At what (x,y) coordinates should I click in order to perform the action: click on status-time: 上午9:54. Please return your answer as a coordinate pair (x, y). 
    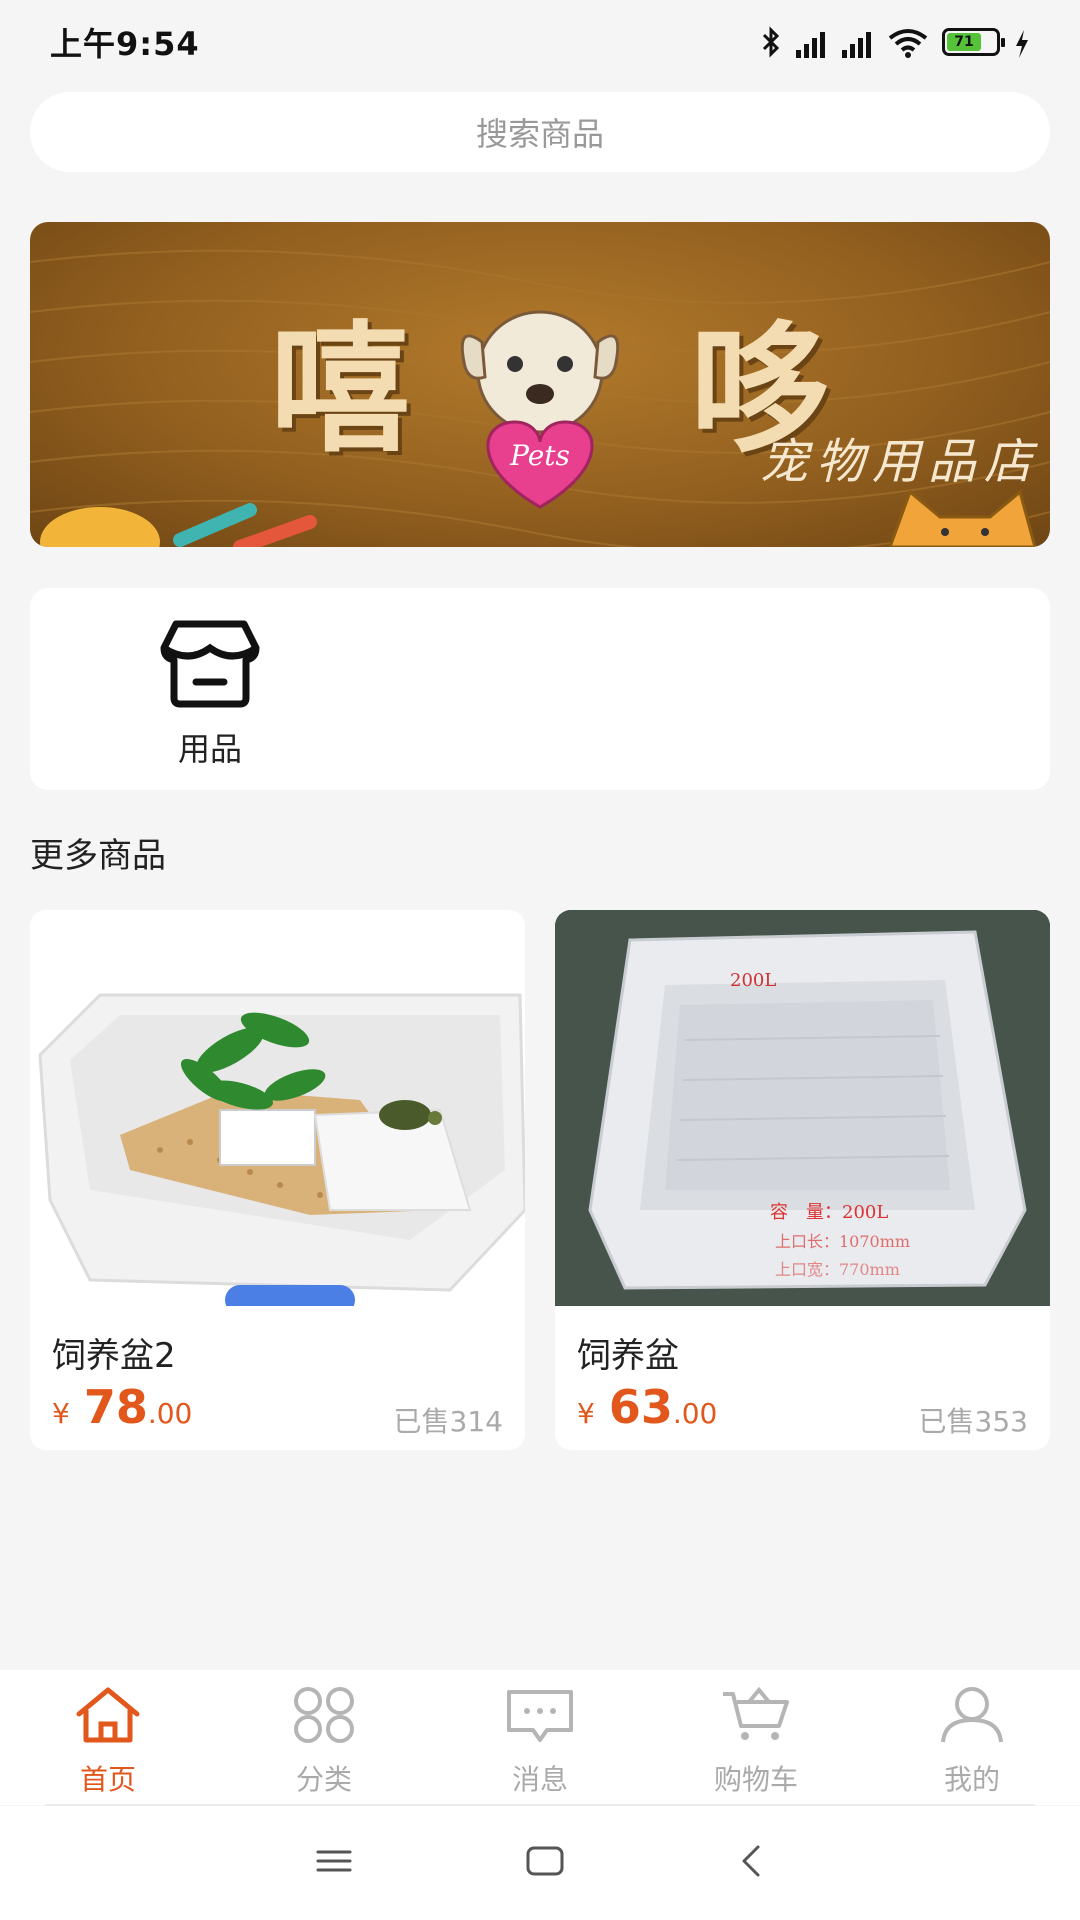
    Looking at the image, I should click on (125, 44).